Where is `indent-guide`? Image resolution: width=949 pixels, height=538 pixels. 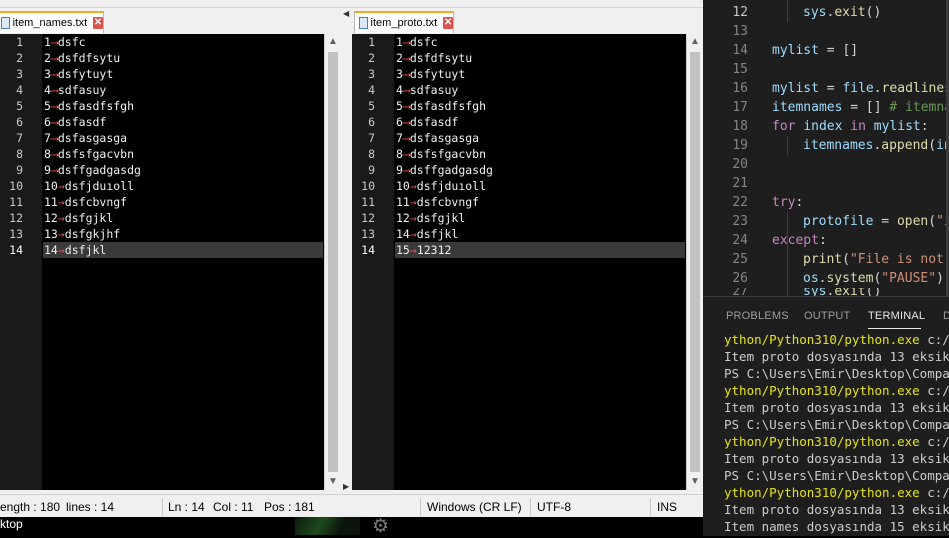 indent-guide is located at coordinates (787, 11).